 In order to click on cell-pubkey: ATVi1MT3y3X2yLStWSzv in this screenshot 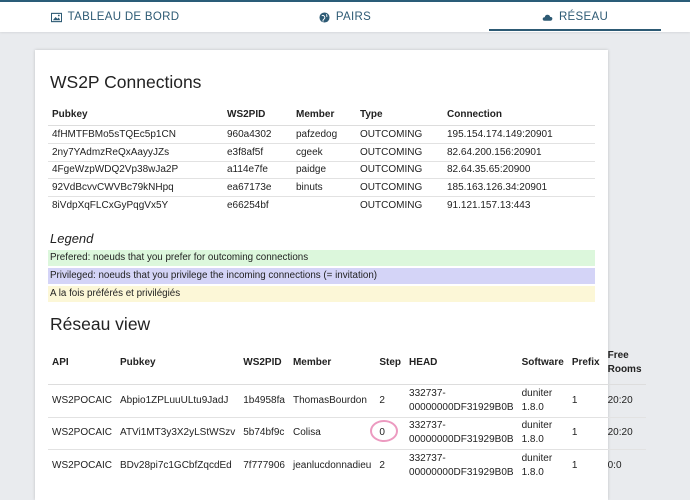, I will do `click(178, 433)`.